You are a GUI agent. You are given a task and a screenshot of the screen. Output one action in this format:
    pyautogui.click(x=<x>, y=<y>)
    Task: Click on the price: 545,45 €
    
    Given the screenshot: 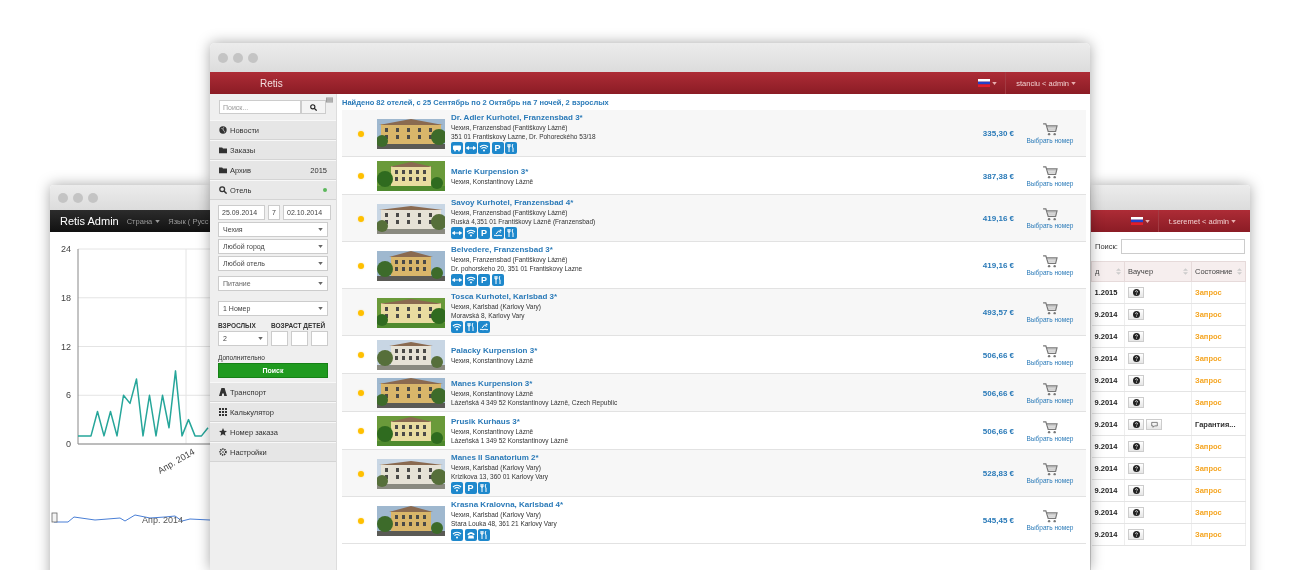 What is the action you would take?
    pyautogui.click(x=997, y=520)
    